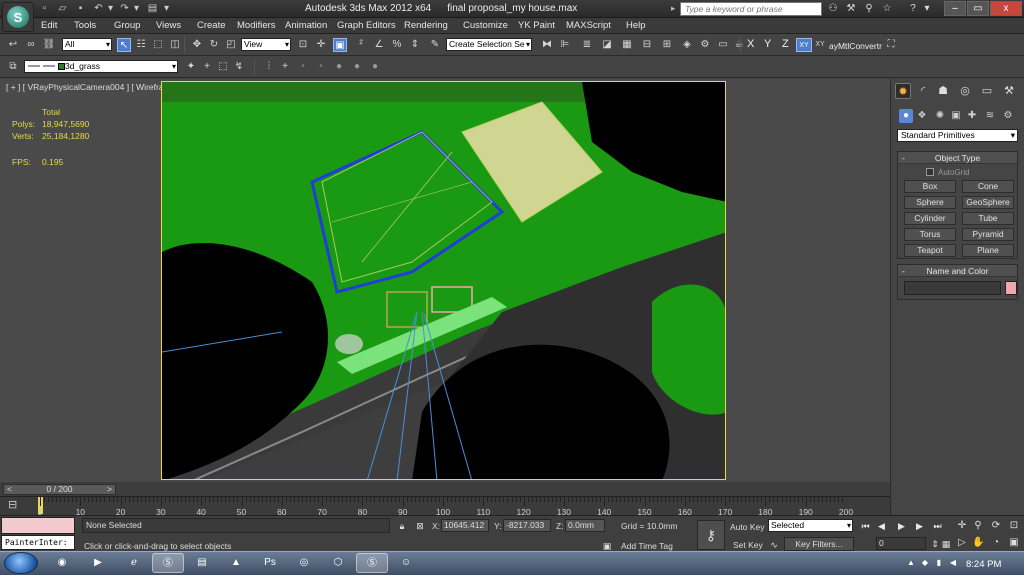  Describe the element at coordinates (955, 8) in the screenshot. I see `minimize-button: –` at that location.